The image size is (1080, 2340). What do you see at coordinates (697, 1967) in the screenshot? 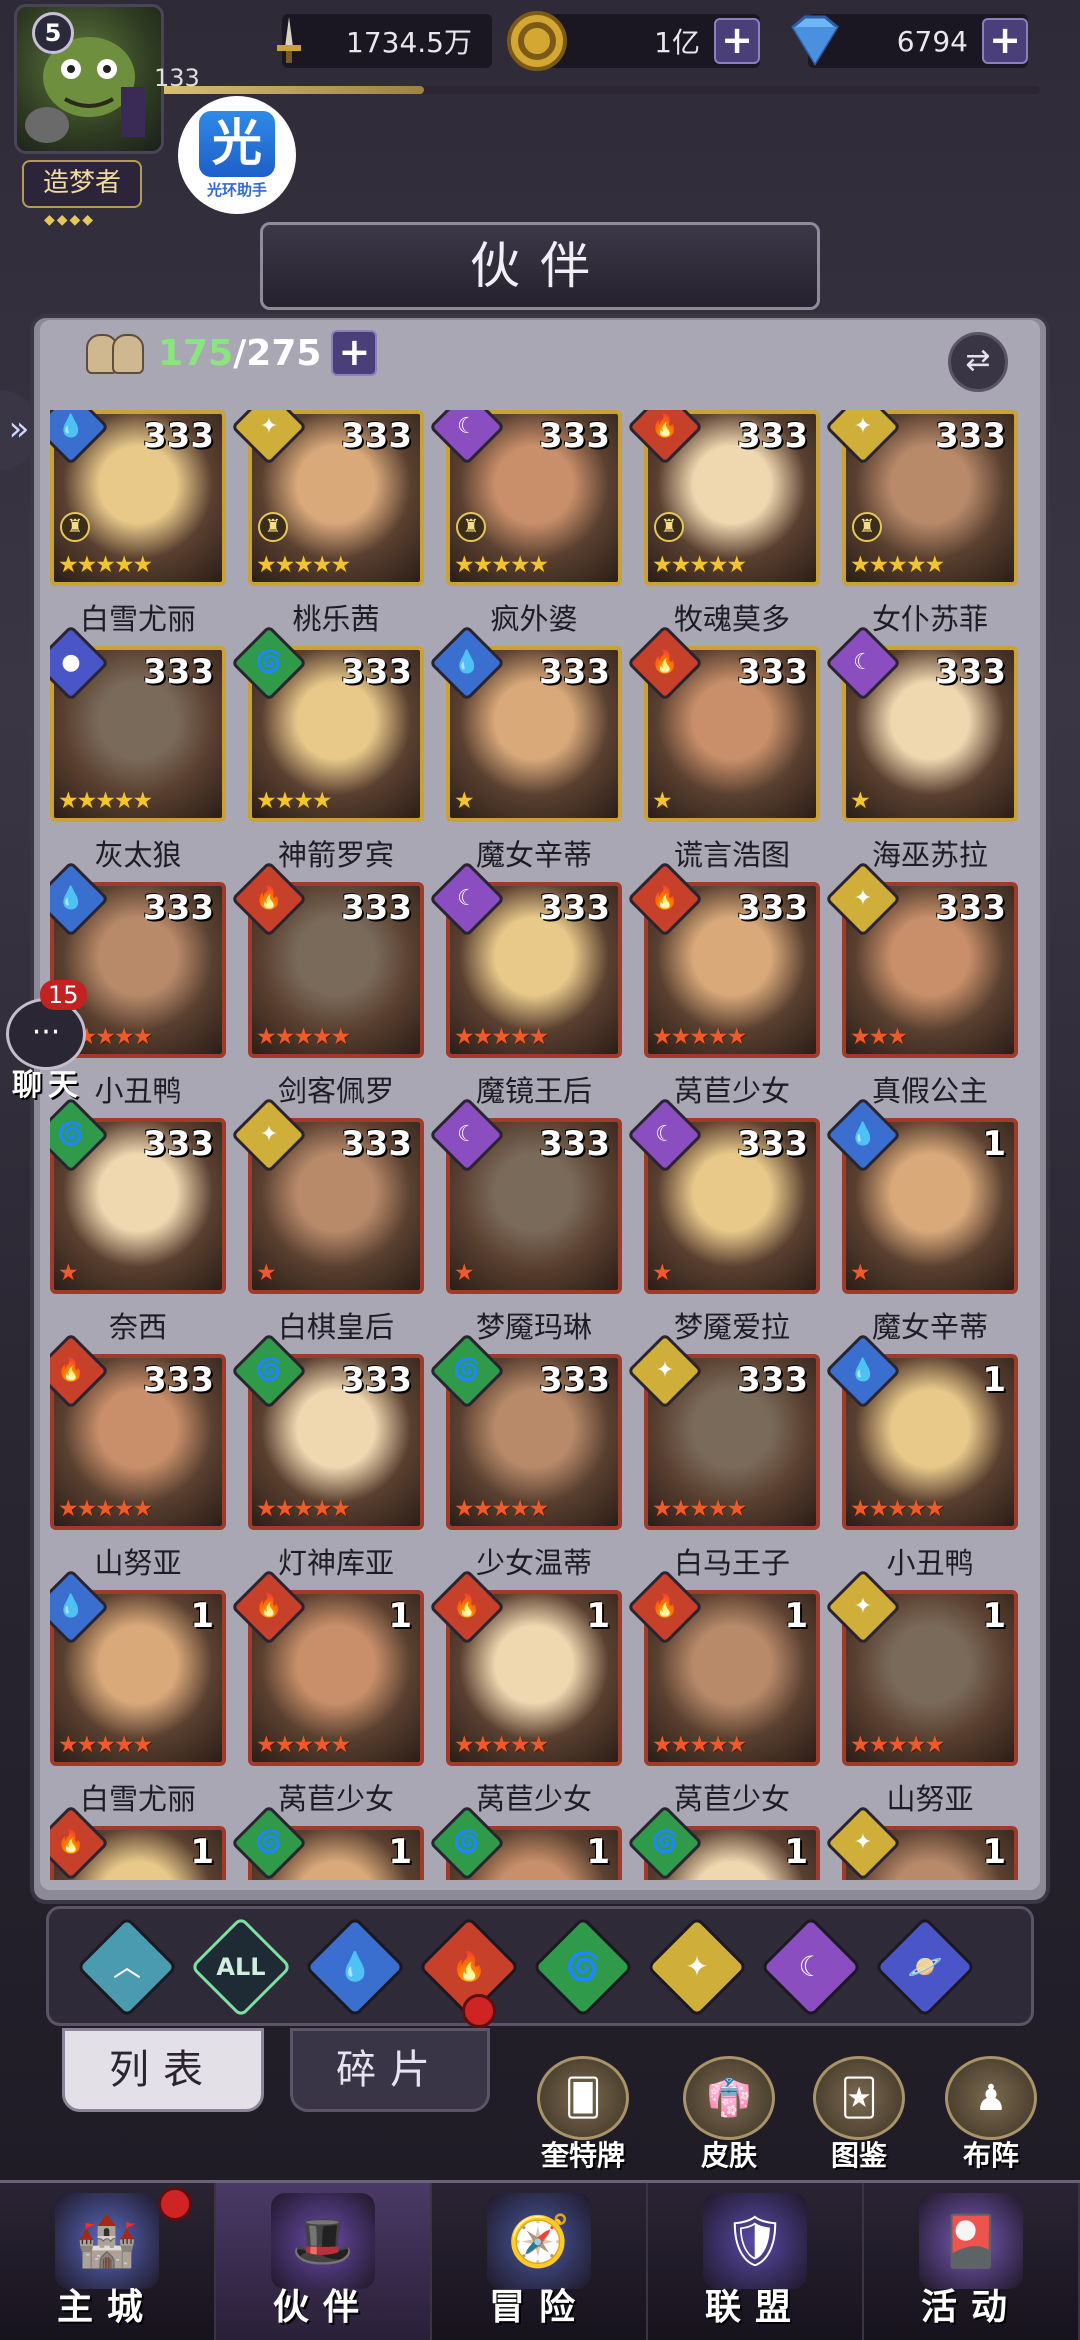
I see `filter-light-icon: ✦` at bounding box center [697, 1967].